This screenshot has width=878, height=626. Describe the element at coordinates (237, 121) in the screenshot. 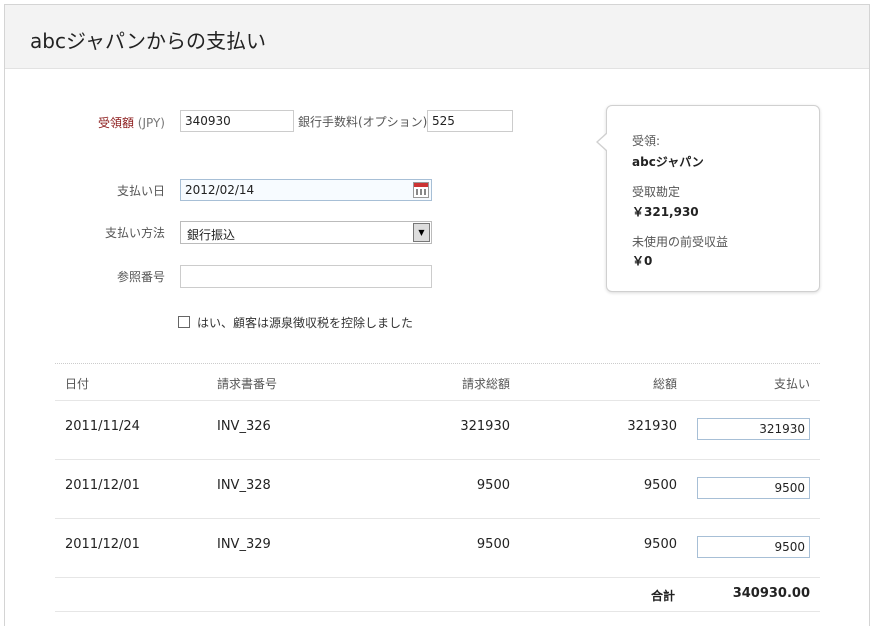

I see `amount-received-input` at that location.